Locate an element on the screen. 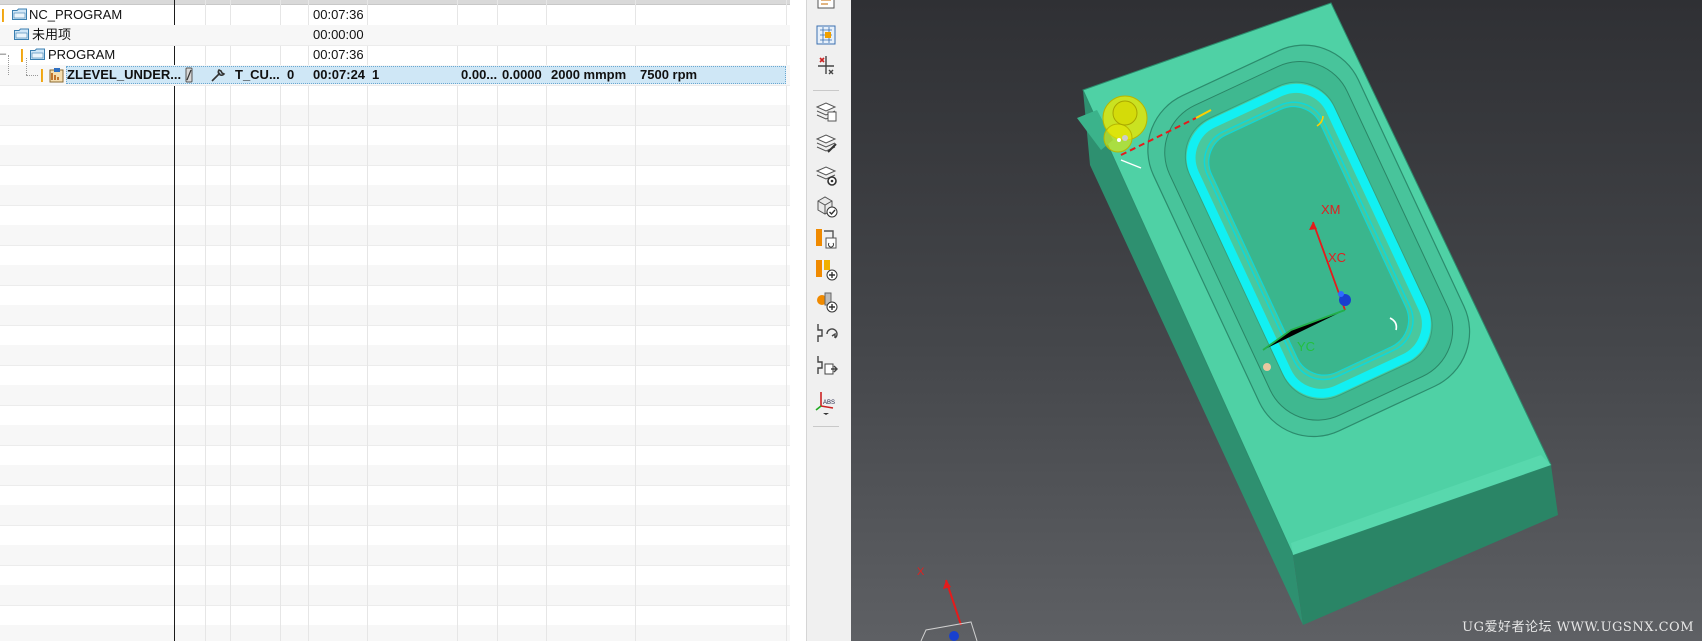  add-operation-icon is located at coordinates (826, 301).